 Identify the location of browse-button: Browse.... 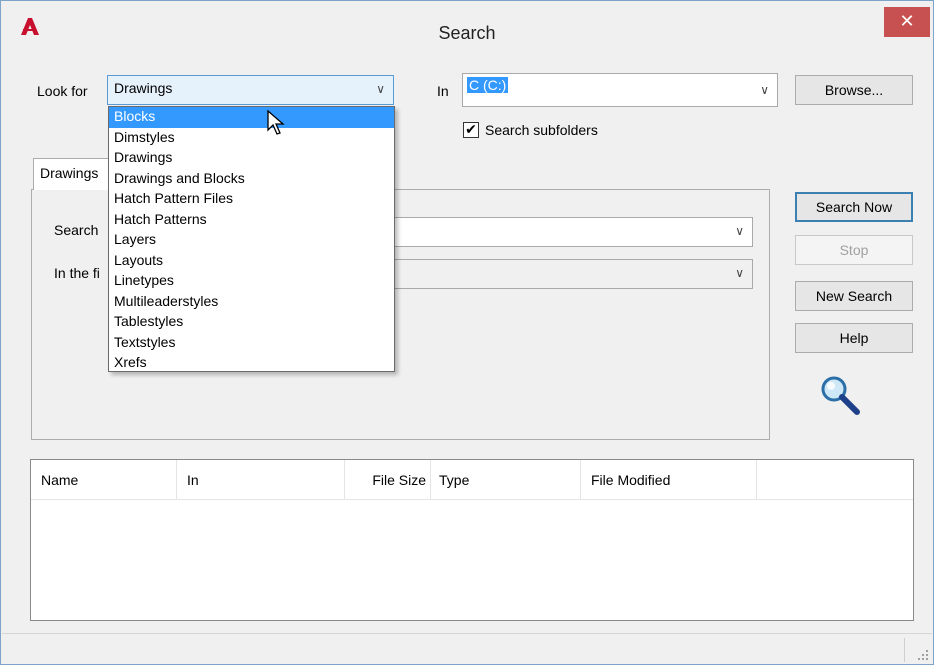
(854, 90).